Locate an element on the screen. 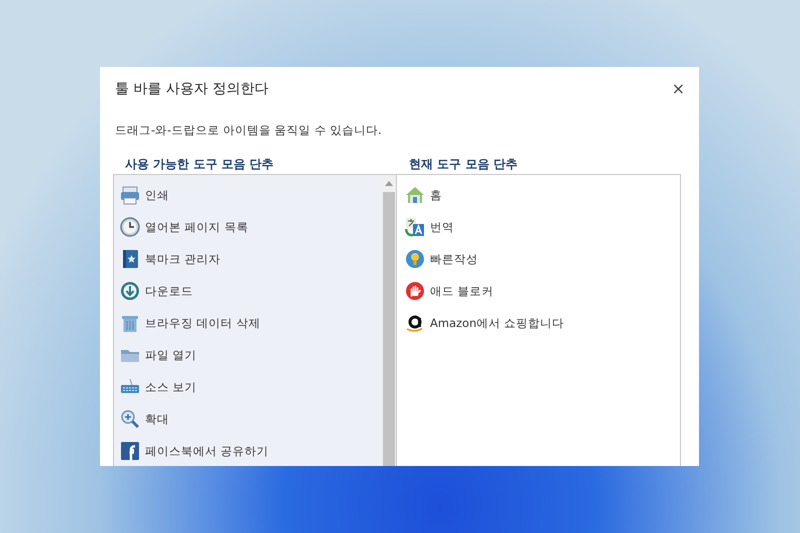  scroll-thumb is located at coordinates (389, 329).